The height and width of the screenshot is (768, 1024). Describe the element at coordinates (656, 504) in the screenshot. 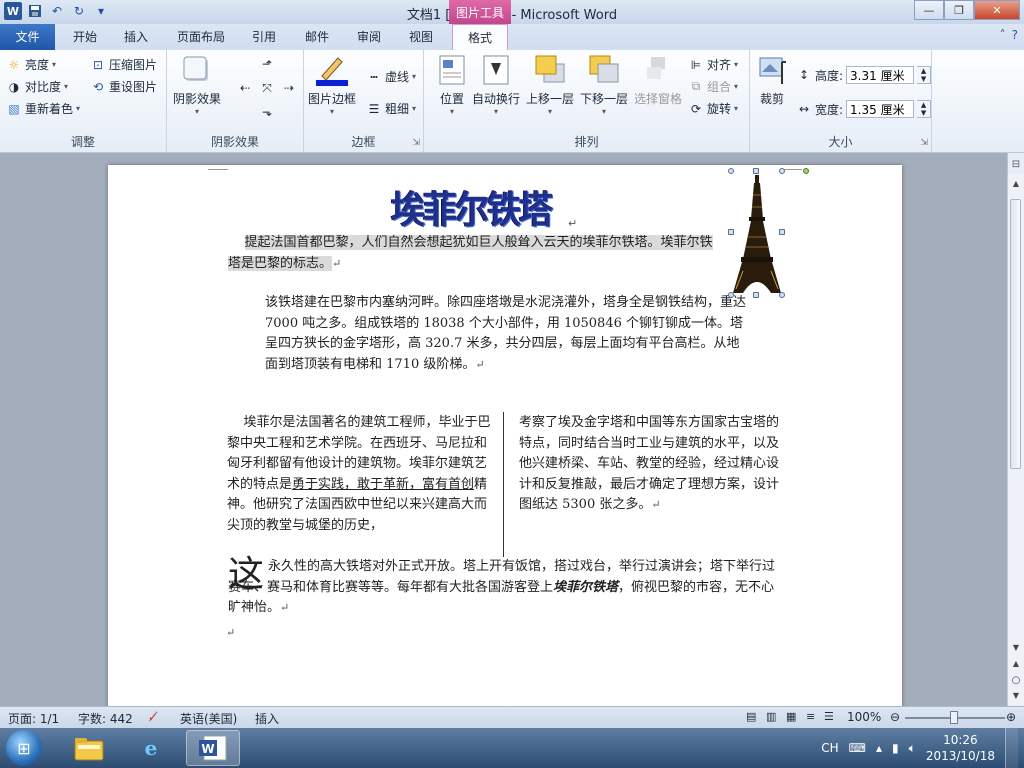

I see `paragraph-mark: ↵` at that location.